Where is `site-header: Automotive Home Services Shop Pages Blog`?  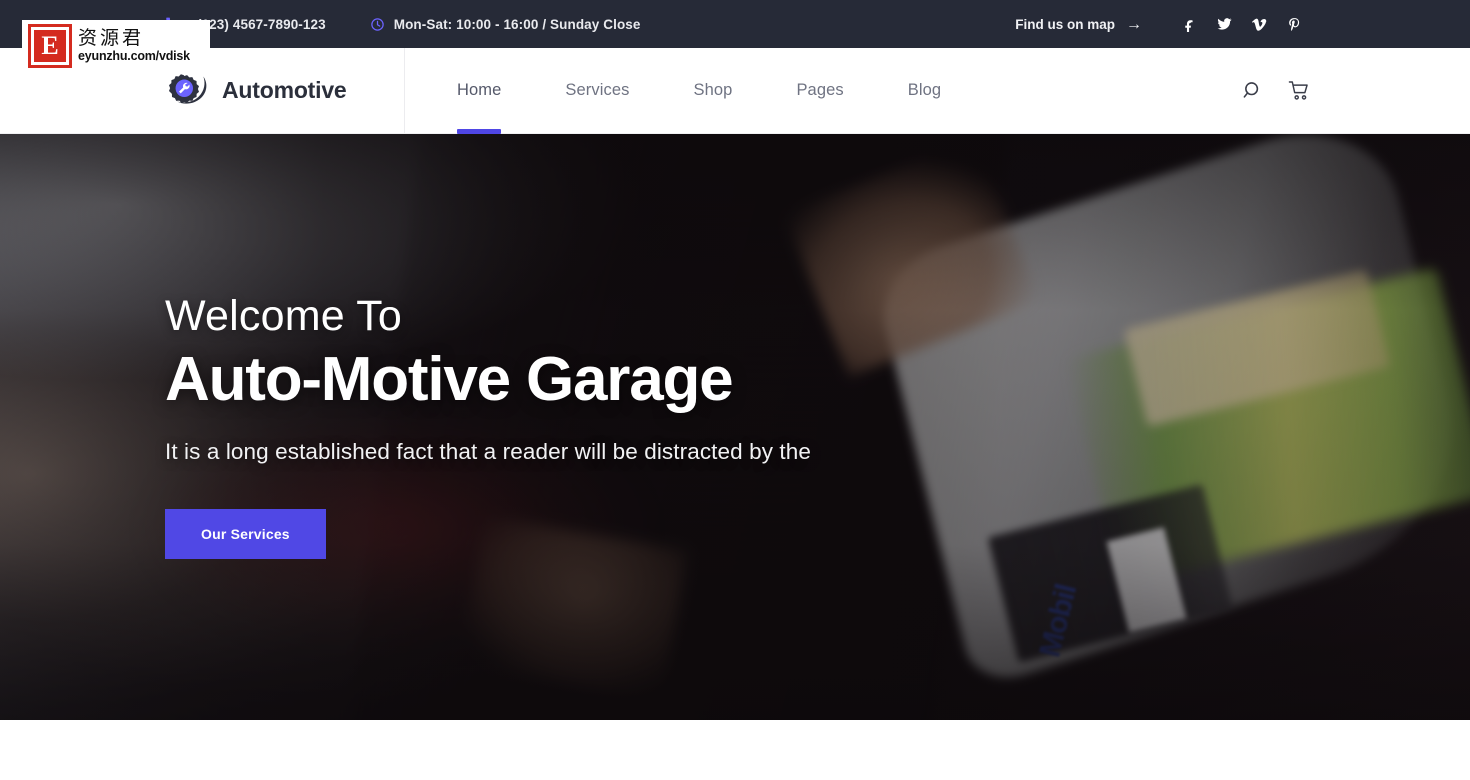 site-header: Automotive Home Services Shop Pages Blog is located at coordinates (735, 91).